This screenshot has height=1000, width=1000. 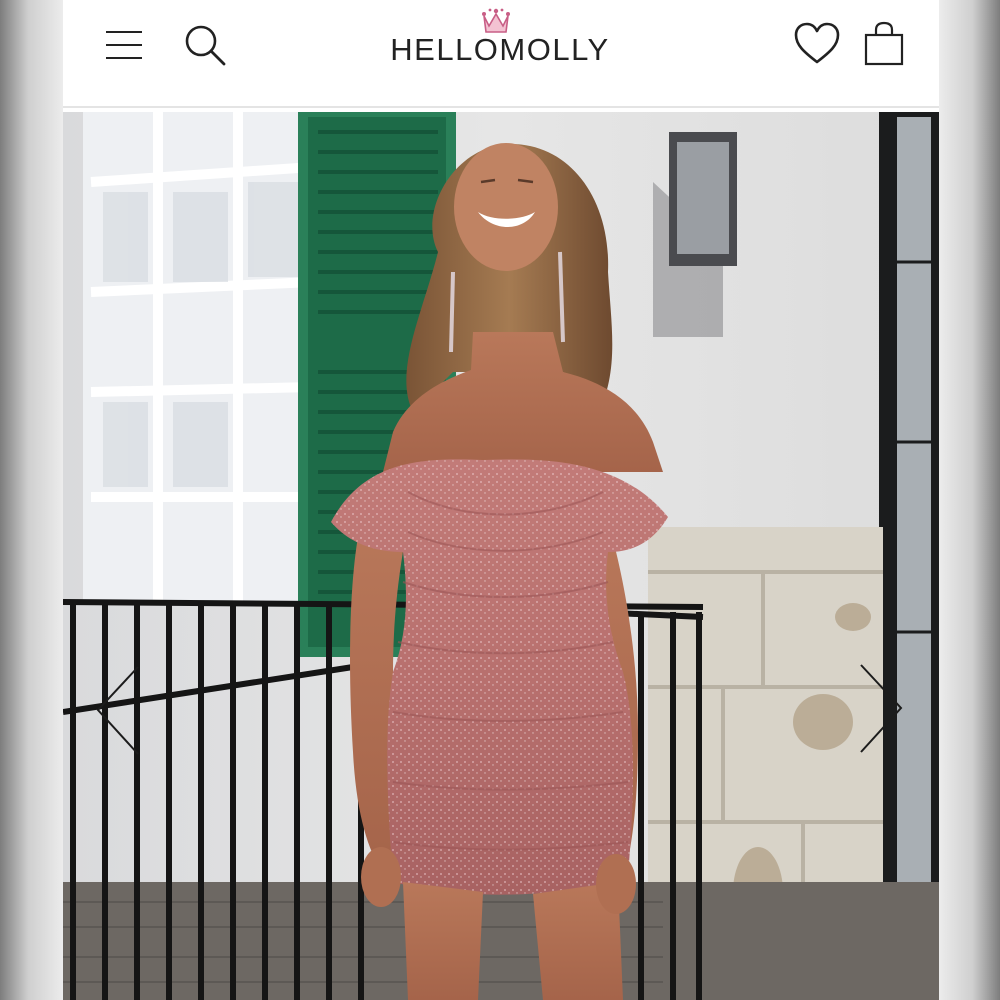 I want to click on brand-logo: HELLOMOLLY, so click(x=500, y=53).